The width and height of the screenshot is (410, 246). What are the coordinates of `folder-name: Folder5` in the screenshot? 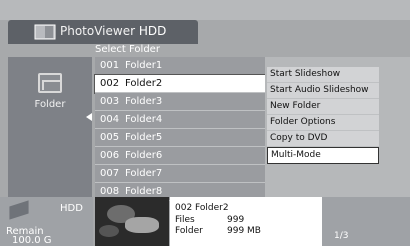 It's located at (144, 137).